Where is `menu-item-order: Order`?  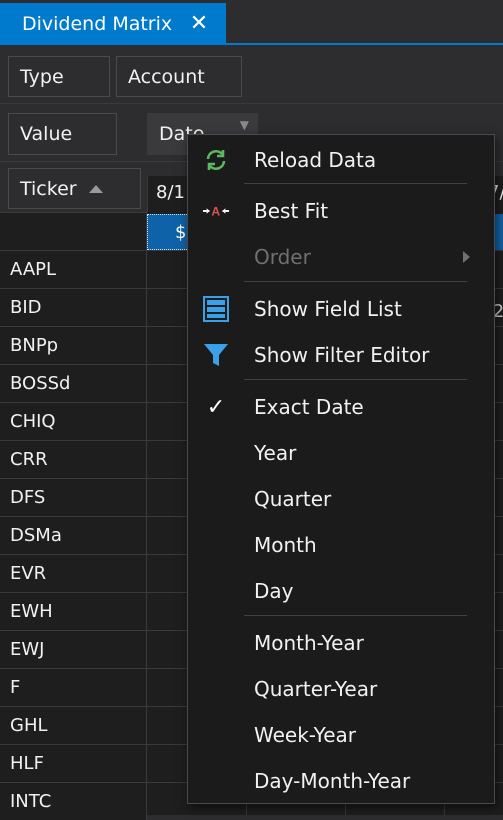
menu-item-order: Order is located at coordinates (341, 257).